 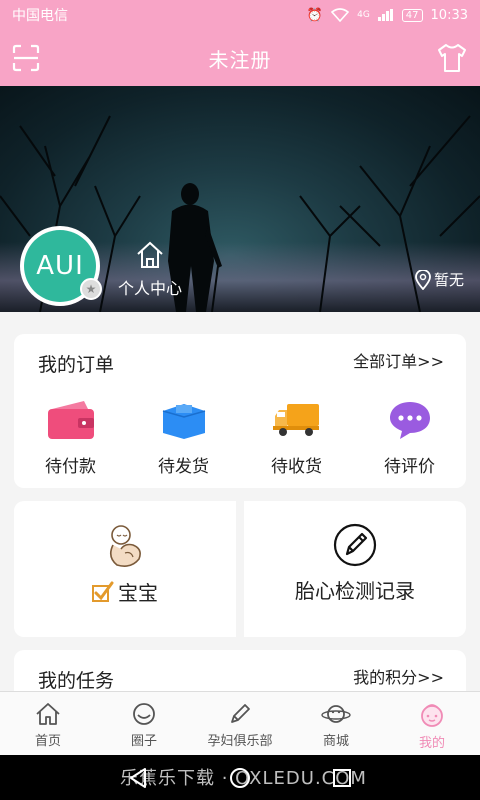 I want to click on wallet-icon, so click(x=71, y=420).